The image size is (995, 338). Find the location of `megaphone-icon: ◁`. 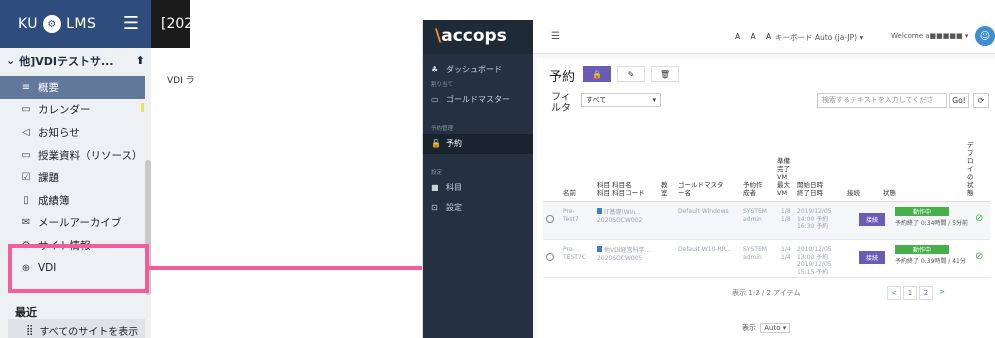

megaphone-icon: ◁ is located at coordinates (26, 132).